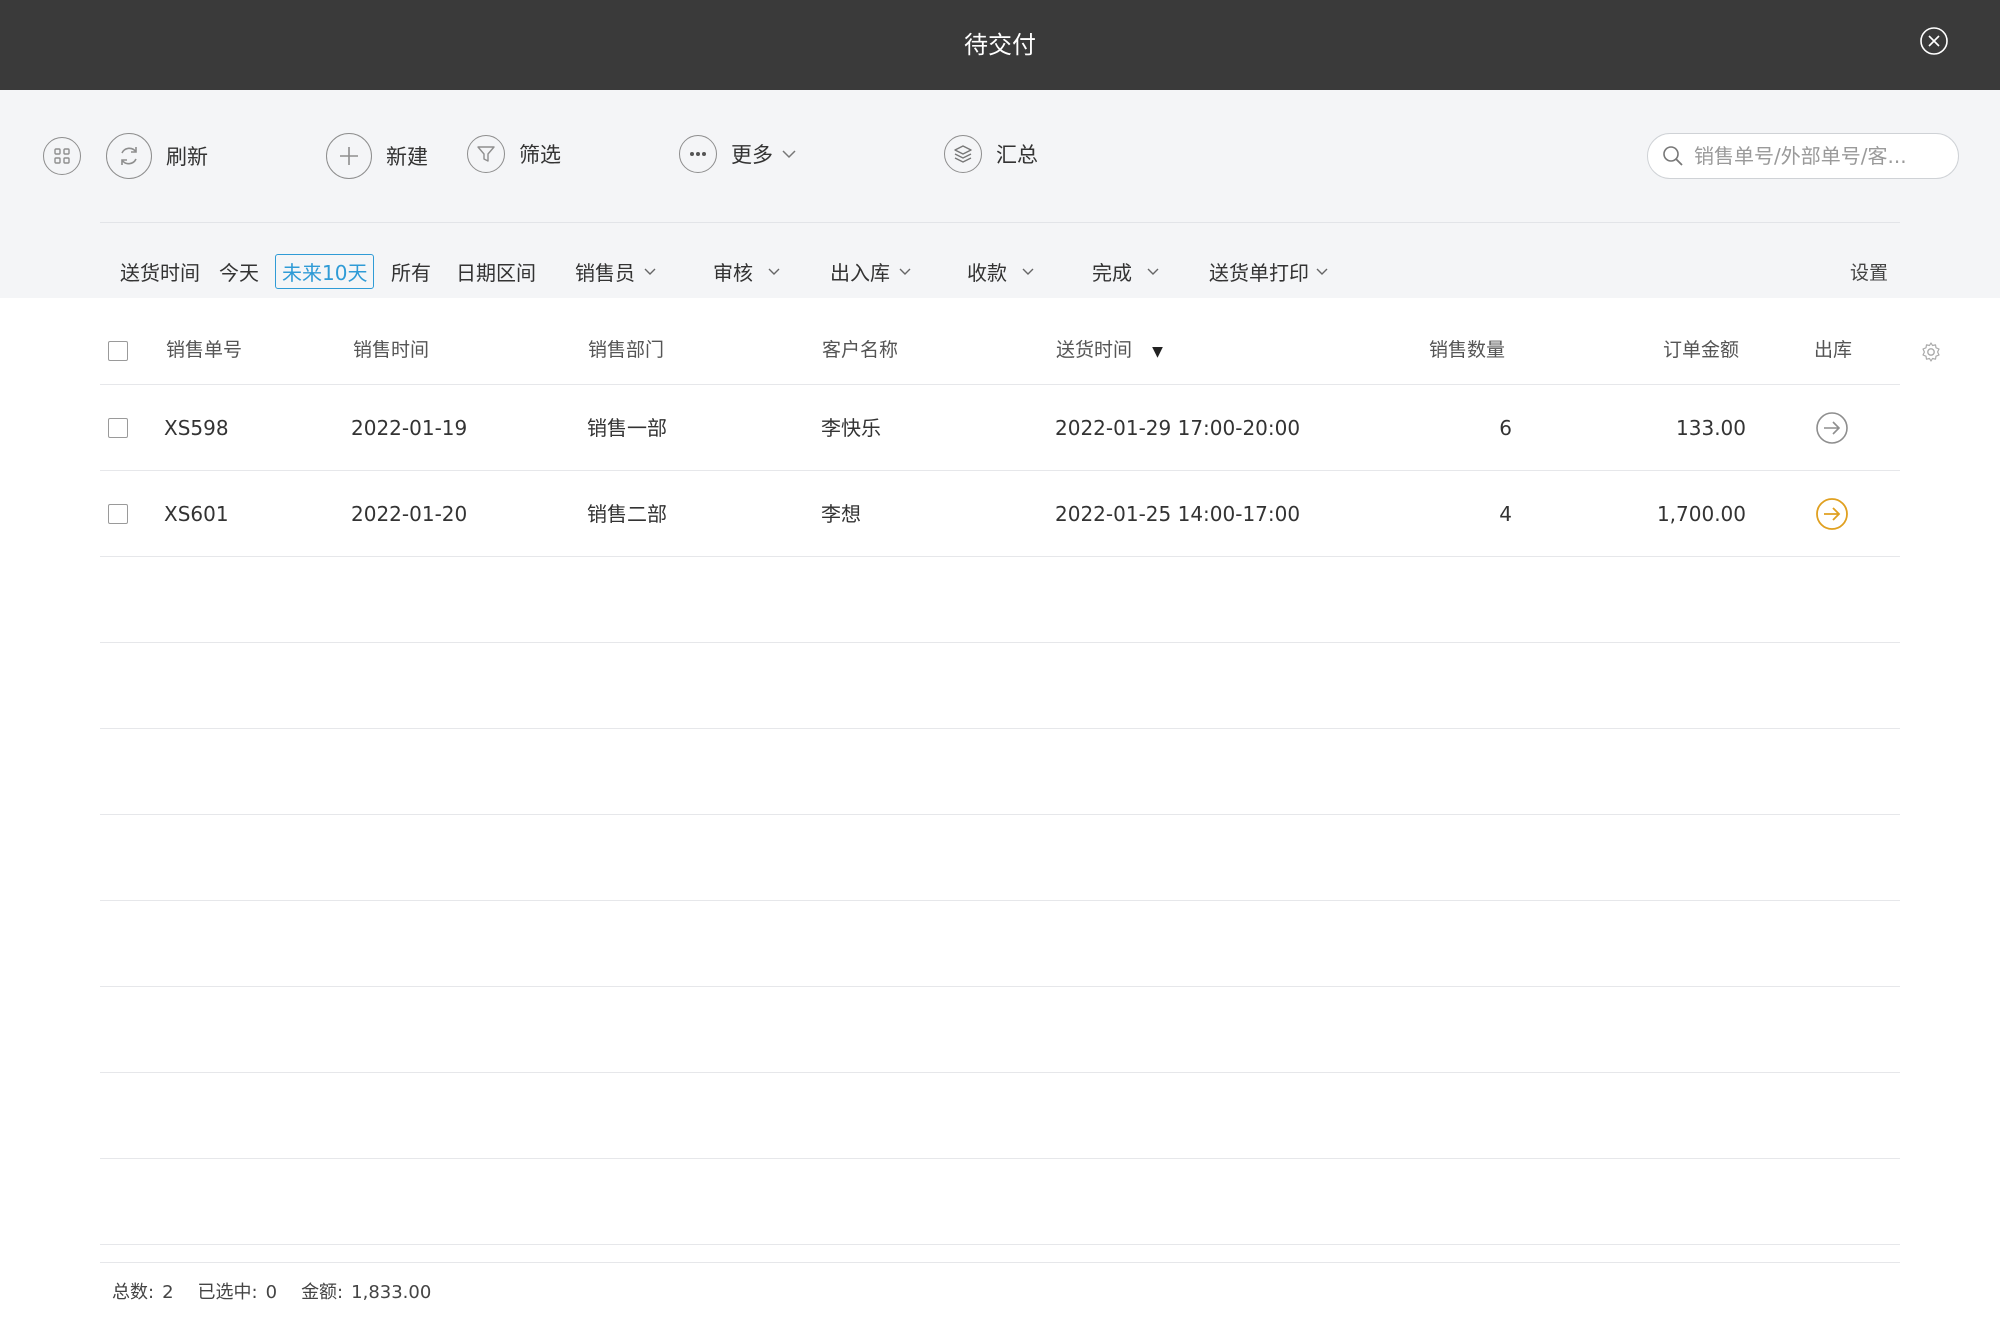  What do you see at coordinates (407, 157) in the screenshot?
I see `new-label: 新建` at bounding box center [407, 157].